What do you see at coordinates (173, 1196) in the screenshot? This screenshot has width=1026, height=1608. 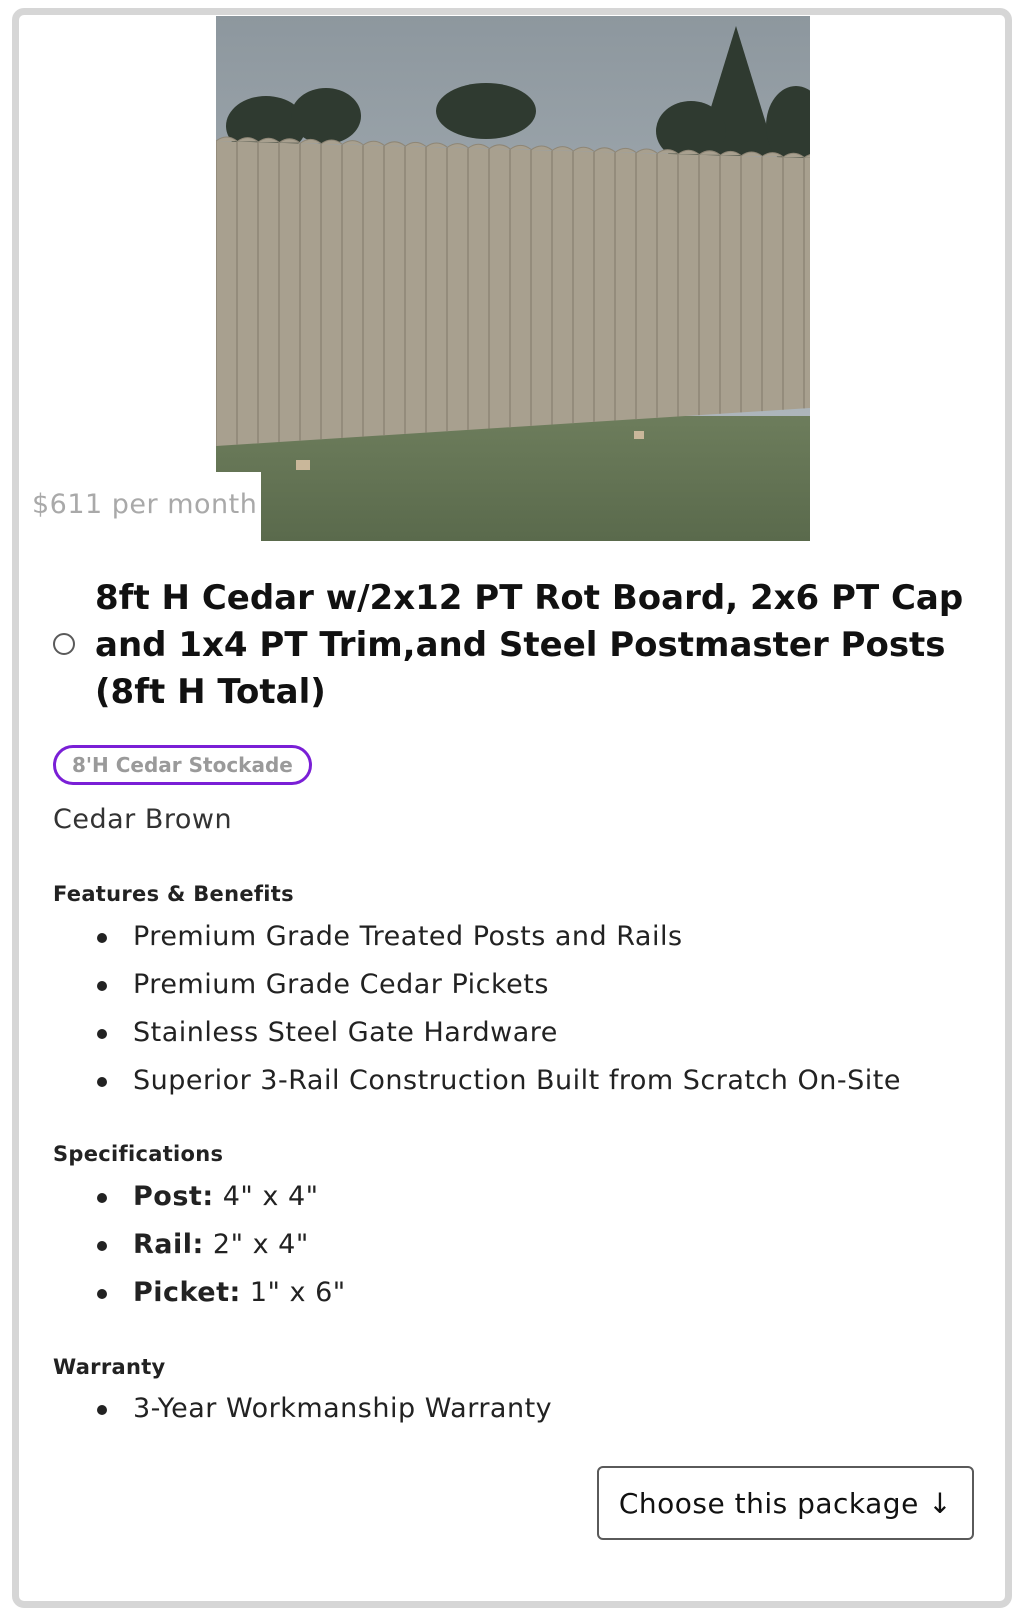 I see `spec-key: Post:` at bounding box center [173, 1196].